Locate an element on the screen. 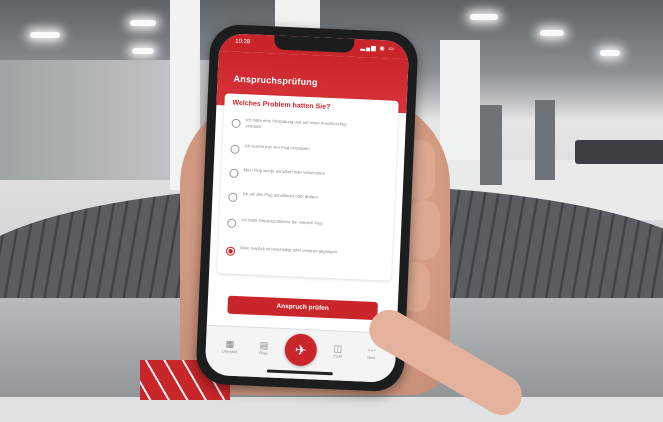 Image resolution: width=663 pixels, height=422 pixels. tab-flights: ▤ Flüge is located at coordinates (264, 348).